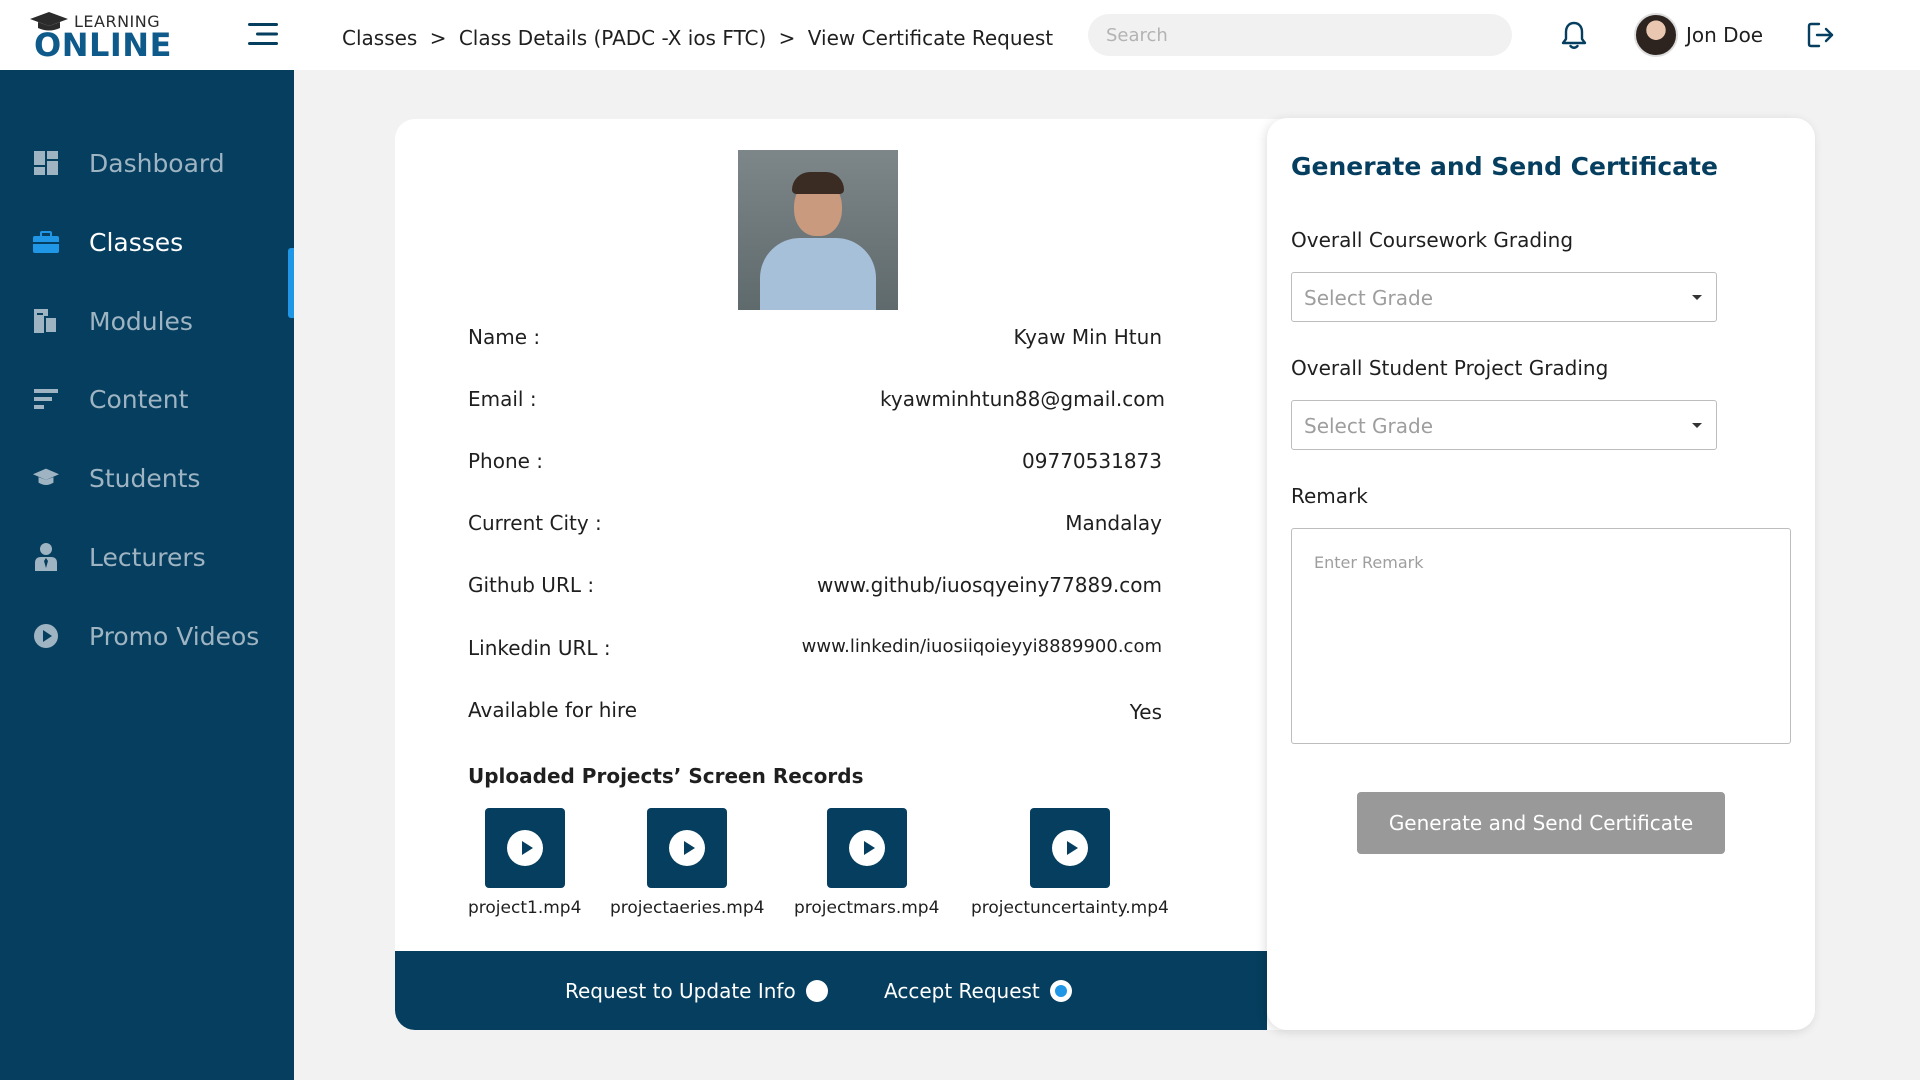 The image size is (1920, 1080). I want to click on info-row-phone: Phone : 09770531873, so click(815, 464).